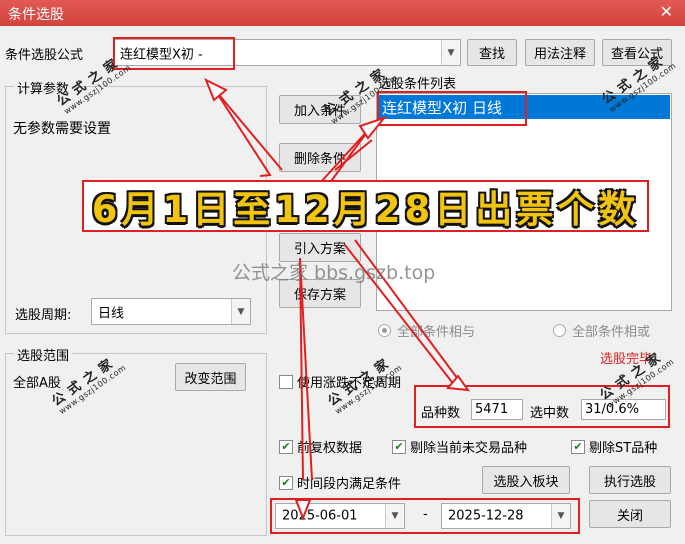 Image resolution: width=685 pixels, height=544 pixels. I want to click on window-title: 条件选股, so click(36, 15).